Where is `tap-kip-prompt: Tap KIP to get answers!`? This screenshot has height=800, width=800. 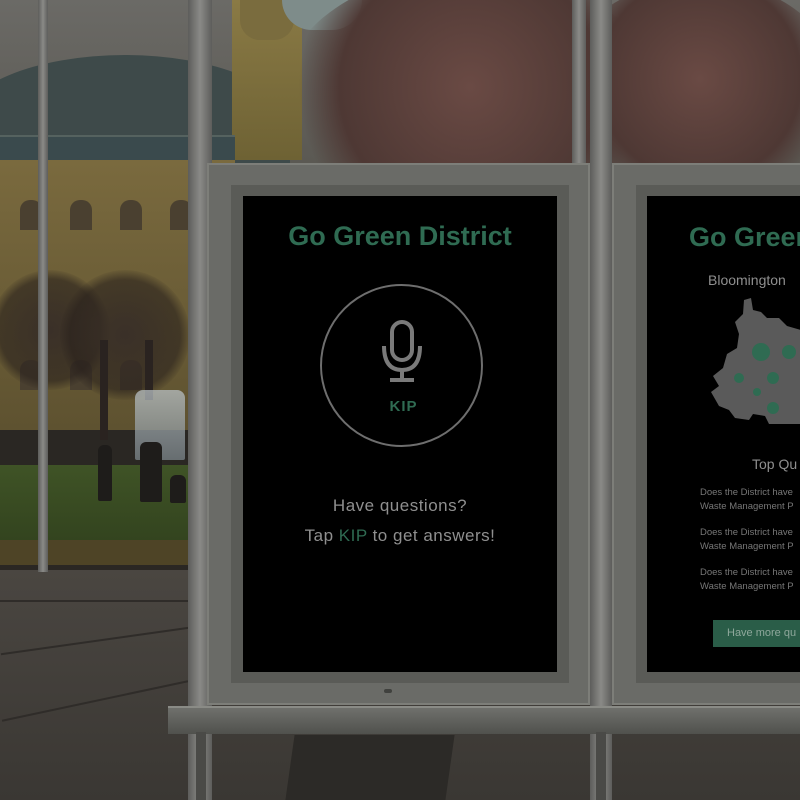
tap-kip-prompt: Tap KIP to get answers! is located at coordinates (400, 536).